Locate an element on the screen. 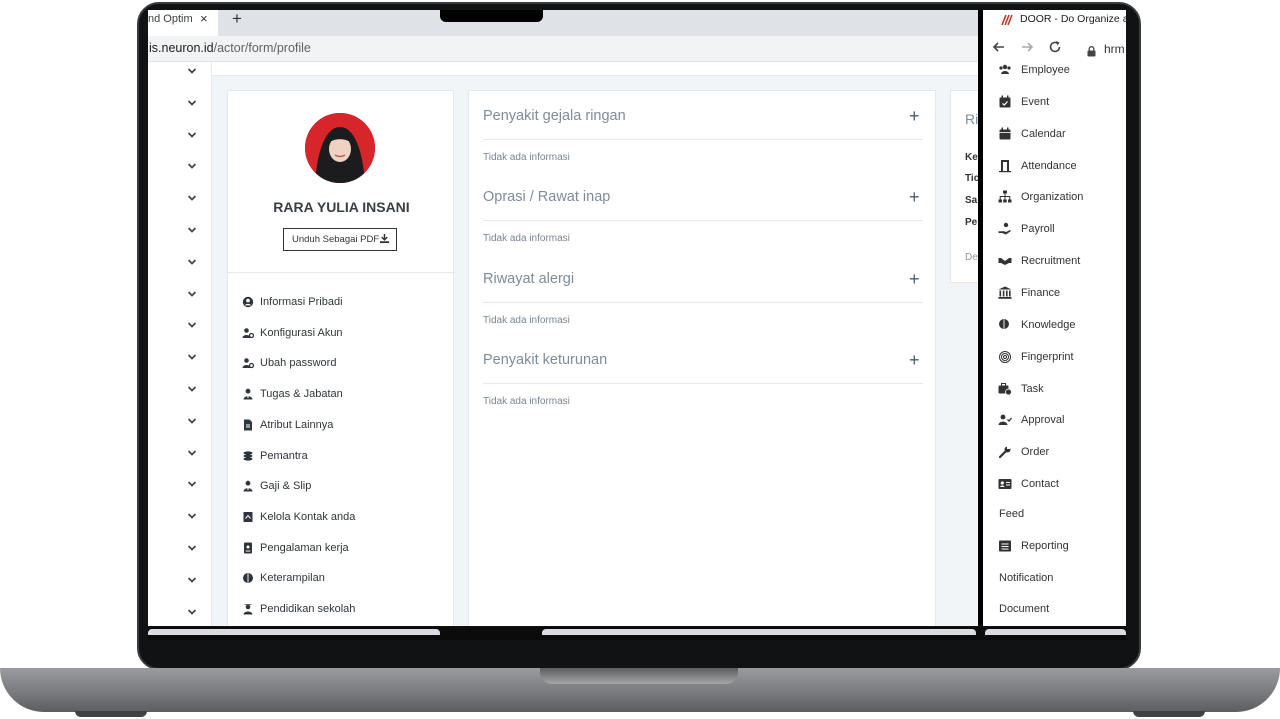  sidebar-item-label: Payroll is located at coordinates (1038, 229).